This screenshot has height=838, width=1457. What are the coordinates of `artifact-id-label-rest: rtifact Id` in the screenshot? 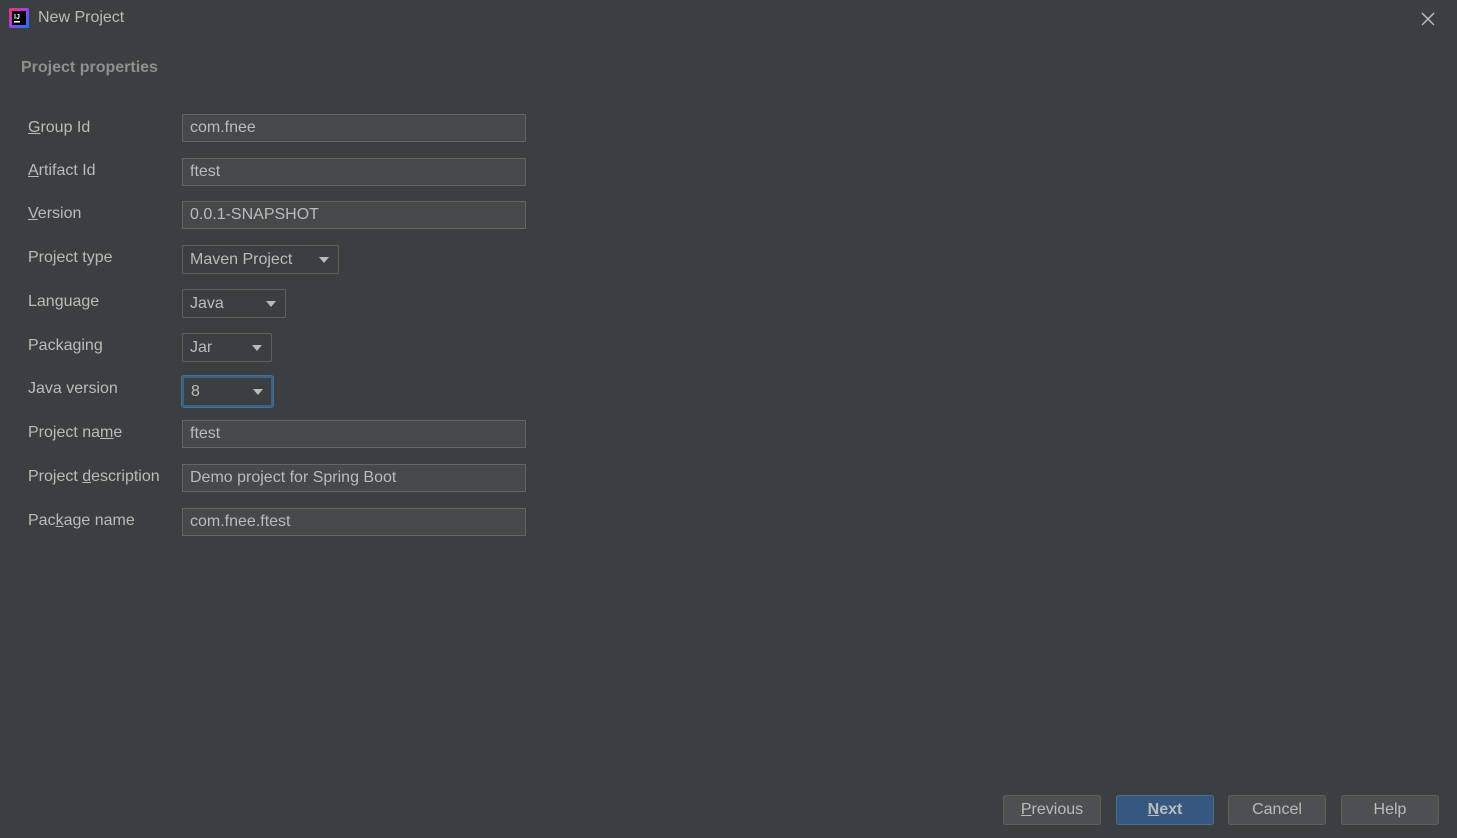 It's located at (67, 170).